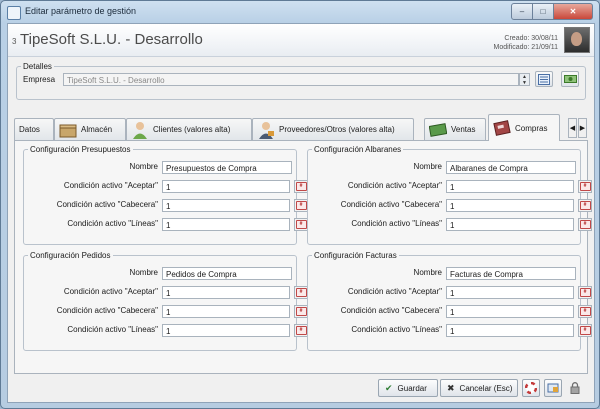 Image resolution: width=600 pixels, height=409 pixels. Describe the element at coordinates (511, 167) in the screenshot. I see `nombre-field: Albaranes de Compra` at that location.